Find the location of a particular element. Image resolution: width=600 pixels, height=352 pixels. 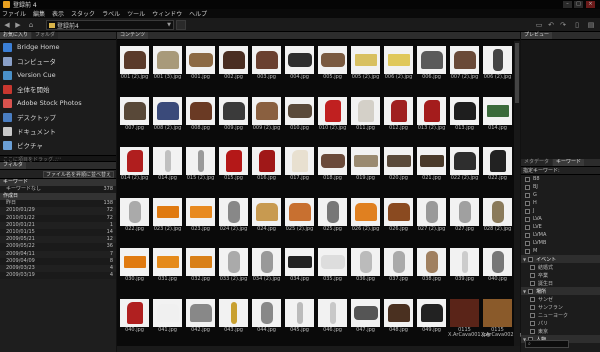

tab-folders: フォルダ is located at coordinates (45, 35).